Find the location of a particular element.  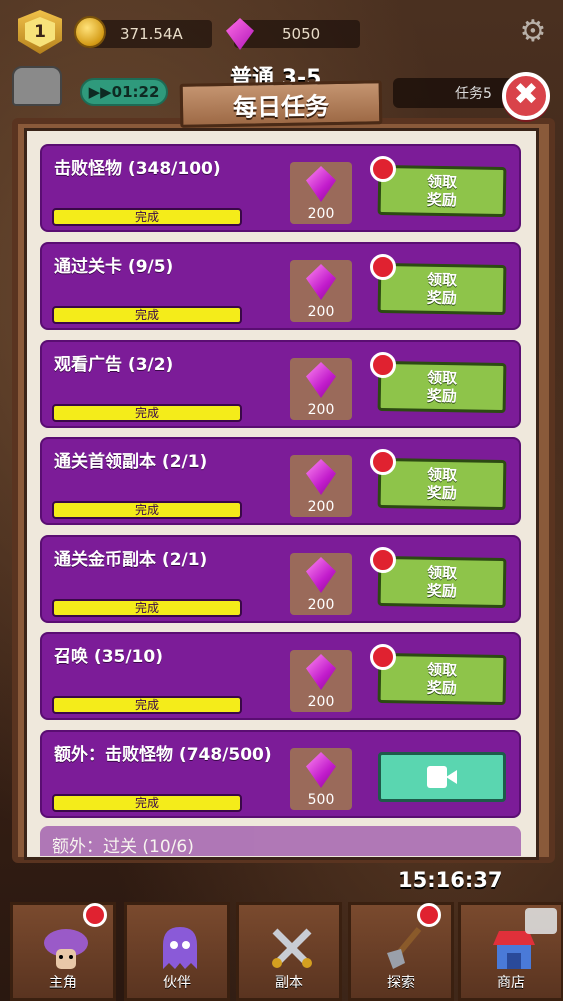

nav-tab-hero: 主角 is located at coordinates (63, 951).